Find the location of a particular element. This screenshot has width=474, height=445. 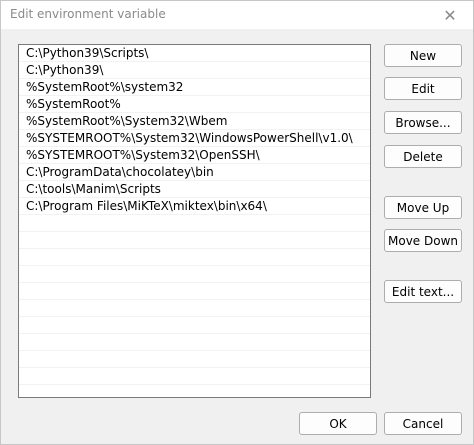

delete-button: Delete is located at coordinates (423, 156).